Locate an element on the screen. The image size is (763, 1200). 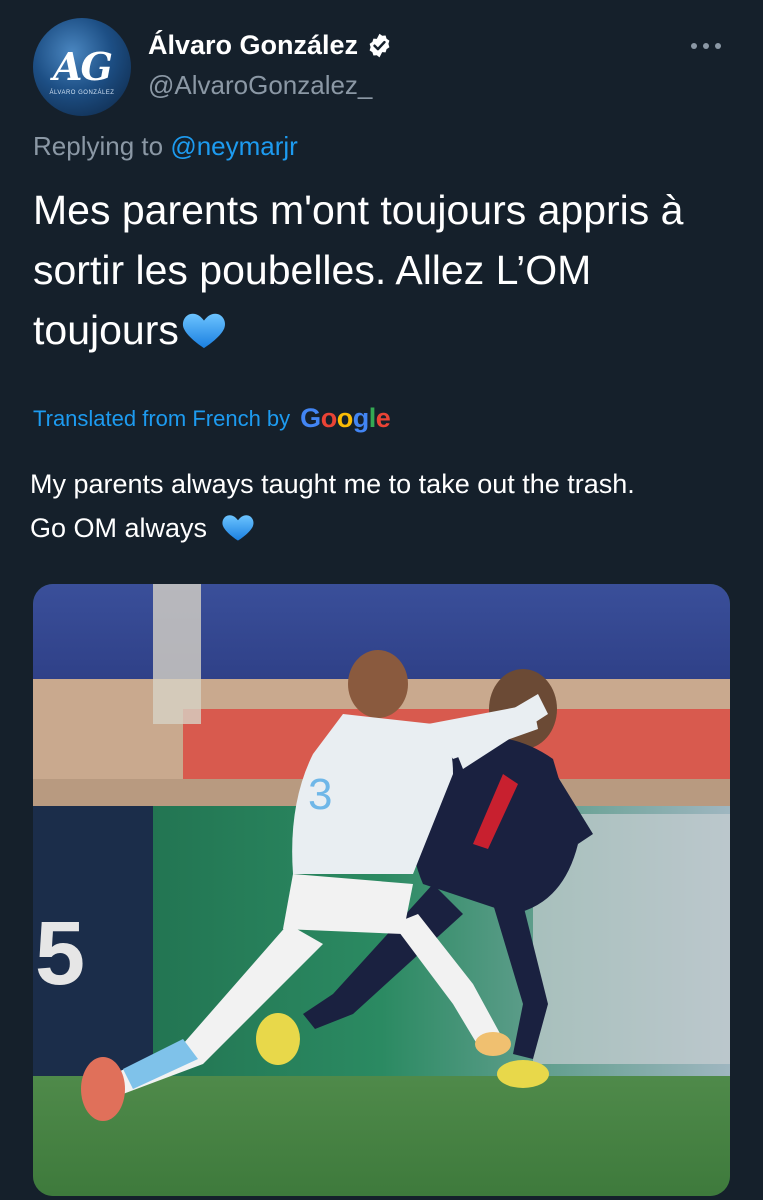
author-handle: @AlvaroGonzalez_ is located at coordinates (260, 85).